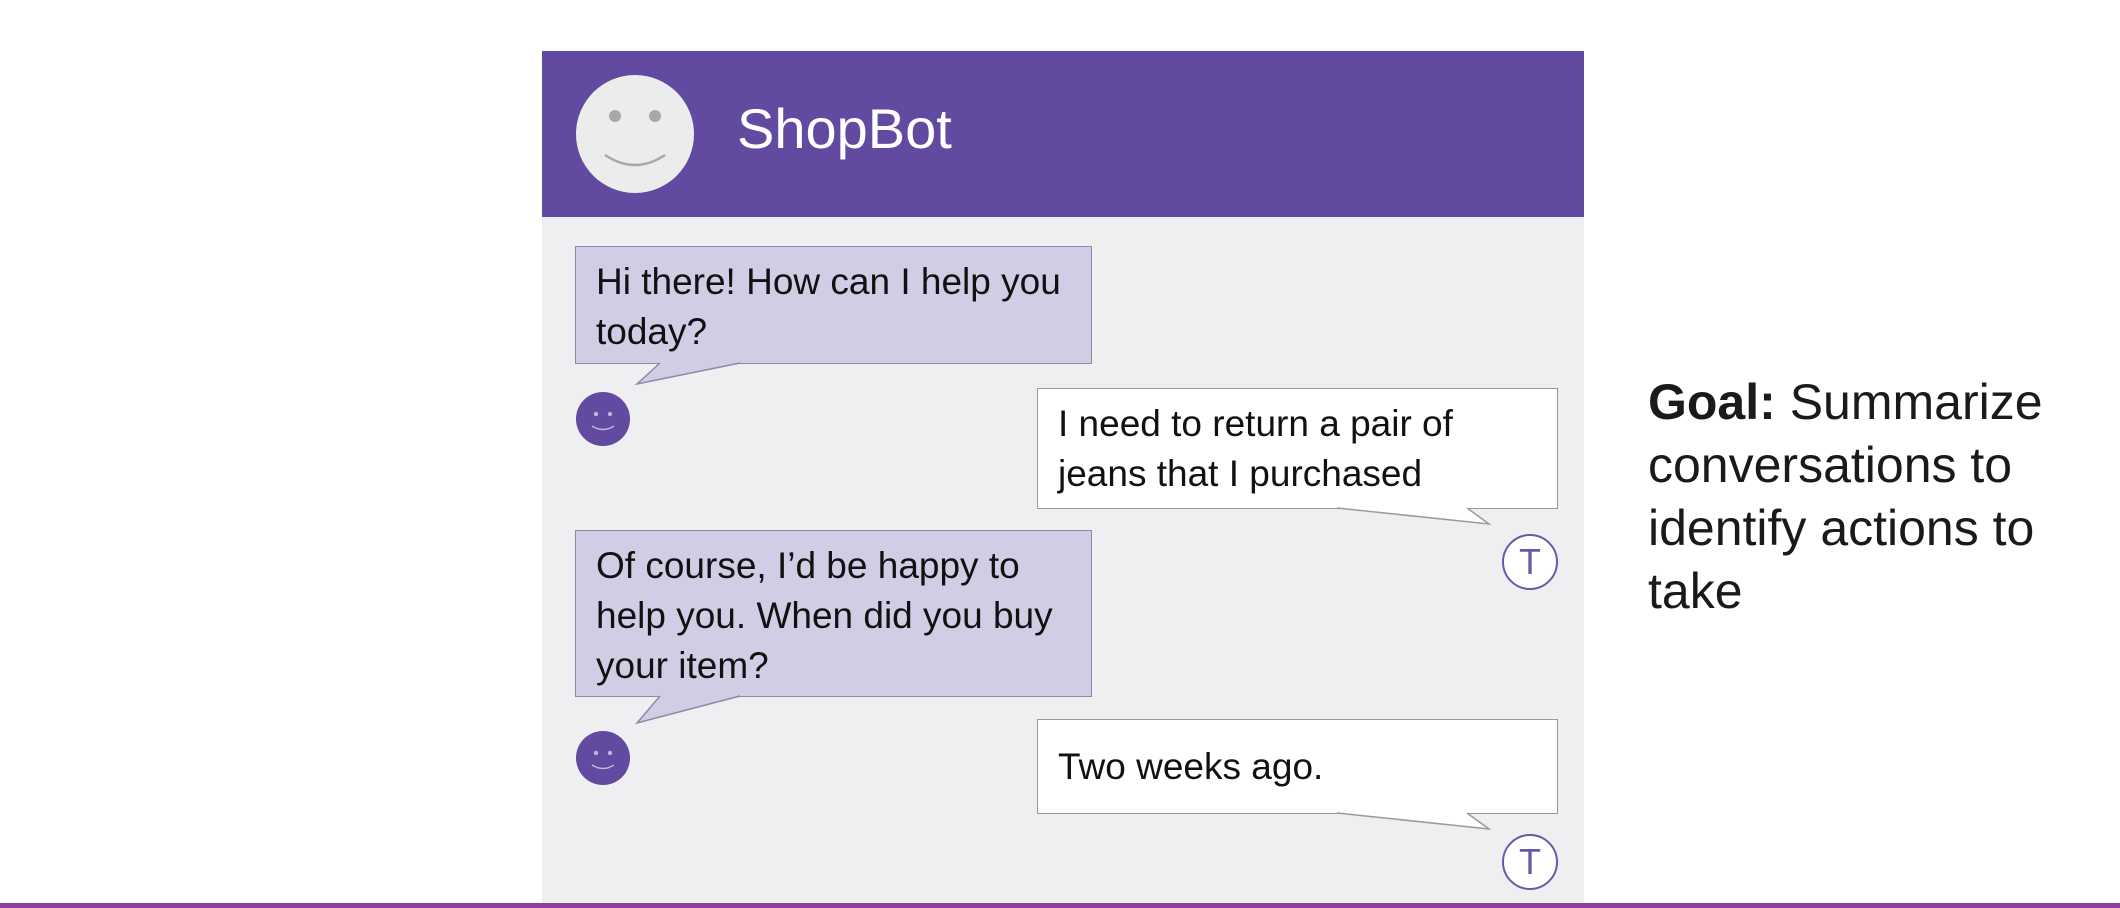 The height and width of the screenshot is (908, 2120). What do you see at coordinates (1060, 905) in the screenshot?
I see `bottom-accent-bar` at bounding box center [1060, 905].